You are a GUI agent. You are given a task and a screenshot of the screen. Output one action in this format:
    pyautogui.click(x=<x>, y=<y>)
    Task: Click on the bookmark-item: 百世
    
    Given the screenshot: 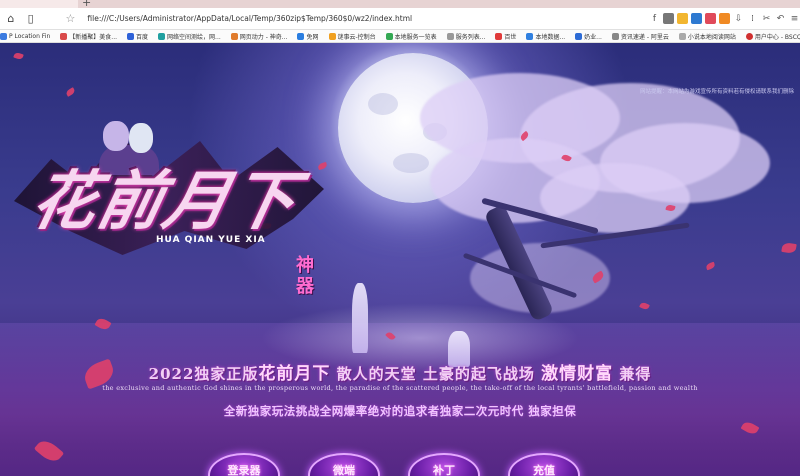 What is the action you would take?
    pyautogui.click(x=505, y=36)
    